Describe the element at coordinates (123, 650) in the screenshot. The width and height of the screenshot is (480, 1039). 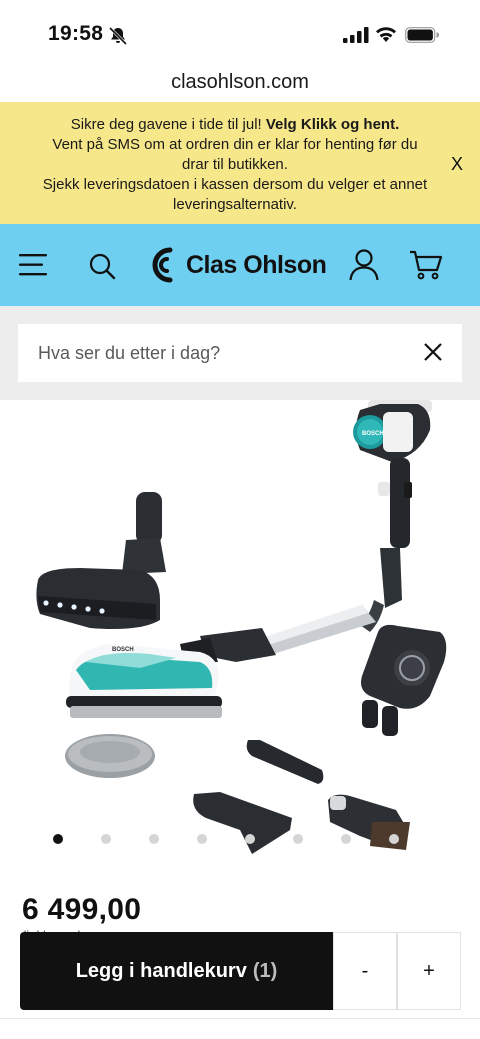
I see `brand-mark-mop: BOSCH` at that location.